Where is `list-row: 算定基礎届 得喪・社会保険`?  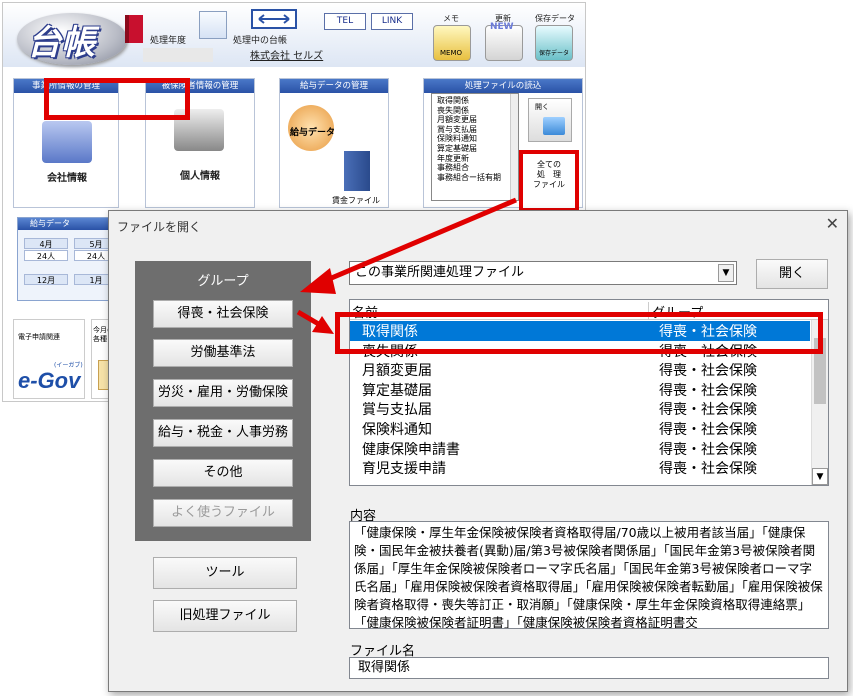
list-row: 算定基礎届 得喪・社会保険 is located at coordinates (580, 390).